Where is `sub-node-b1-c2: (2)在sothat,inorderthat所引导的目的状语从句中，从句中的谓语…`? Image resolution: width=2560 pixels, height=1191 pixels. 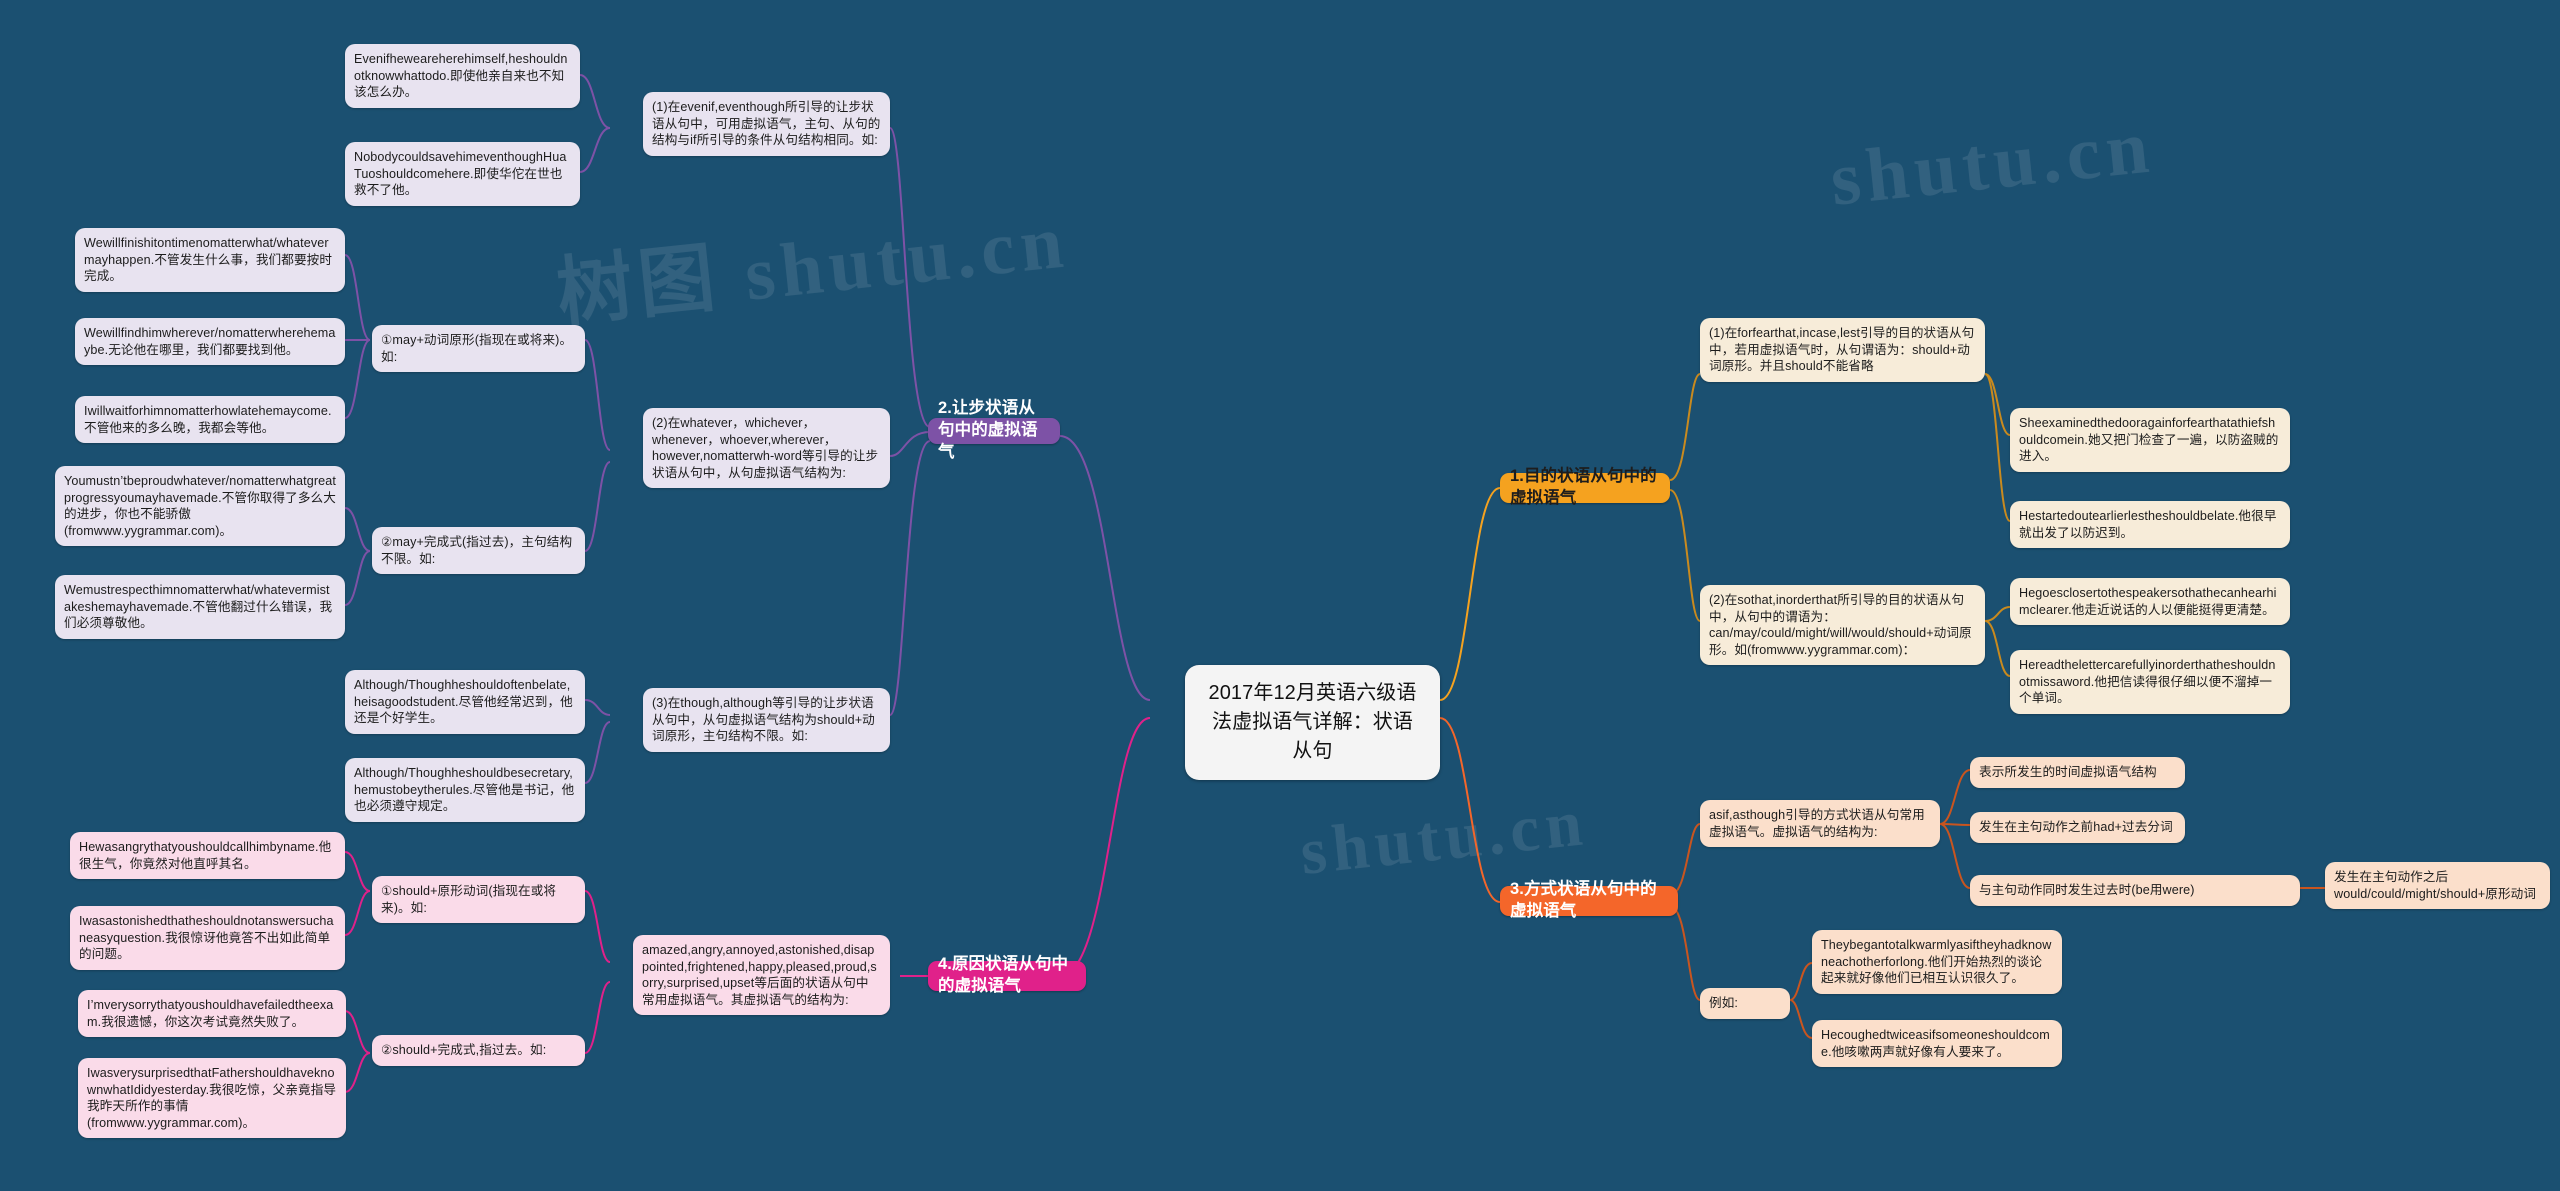 sub-node-b1-c2: (2)在sothat,inorderthat所引导的目的状语从句中，从句中的谓语… is located at coordinates (1842, 625).